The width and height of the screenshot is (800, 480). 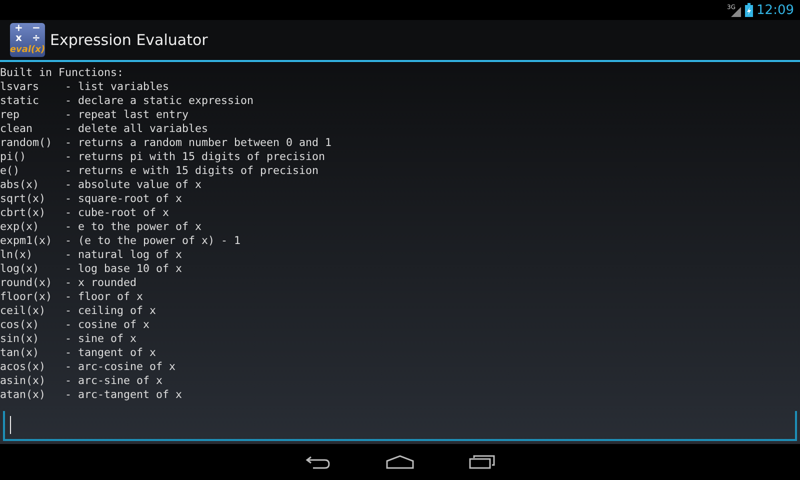 I want to click on console-line: round(x) - x rounded, so click(x=69, y=283).